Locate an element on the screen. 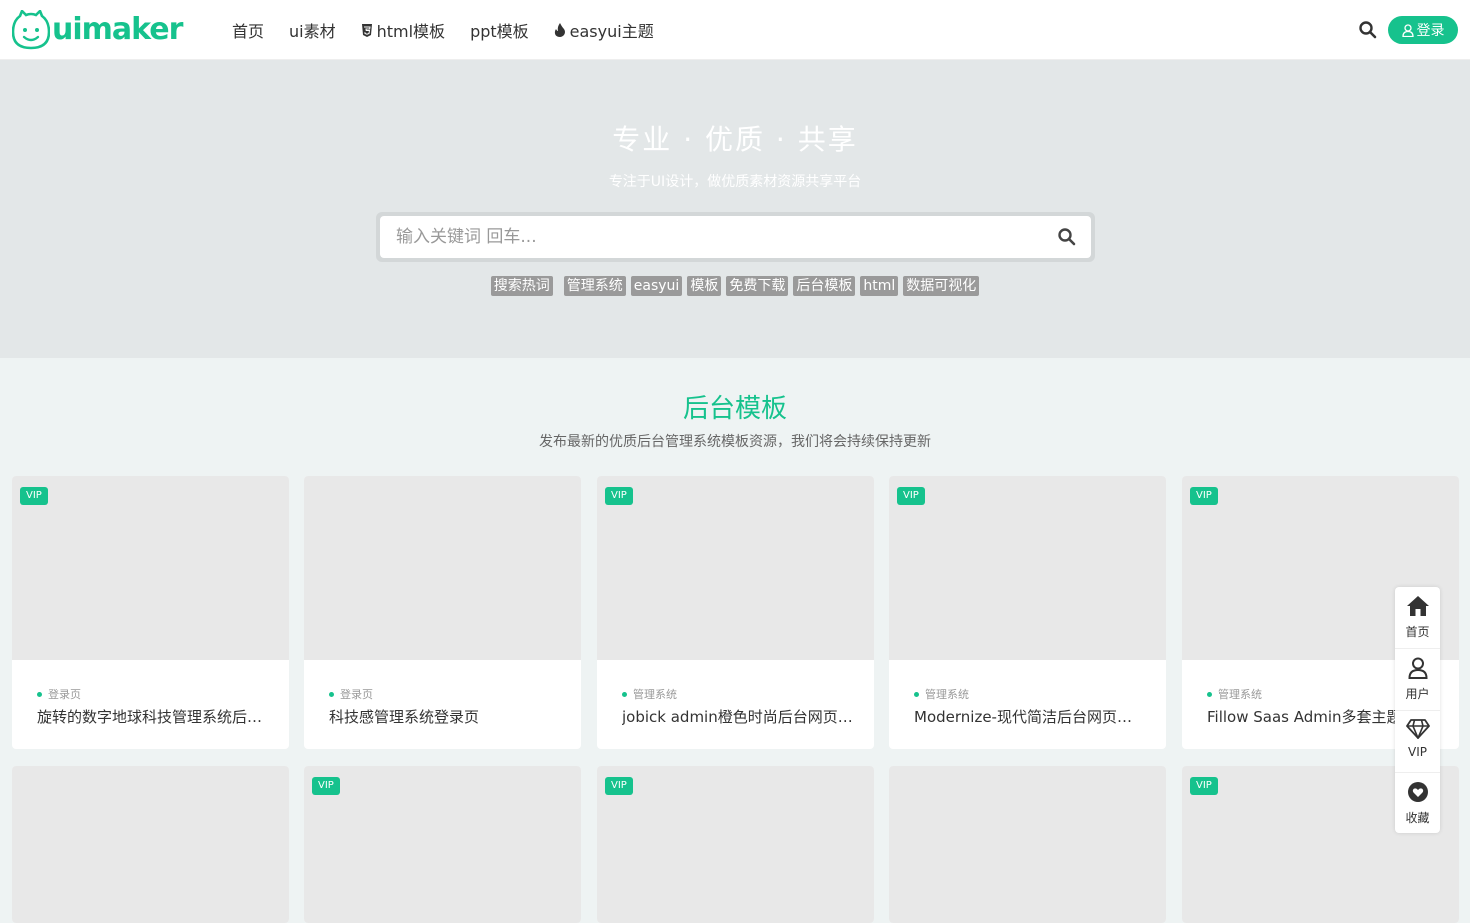 The image size is (1470, 923). template-card: 登录页 科技感管理系统登录页 is located at coordinates (442, 612).